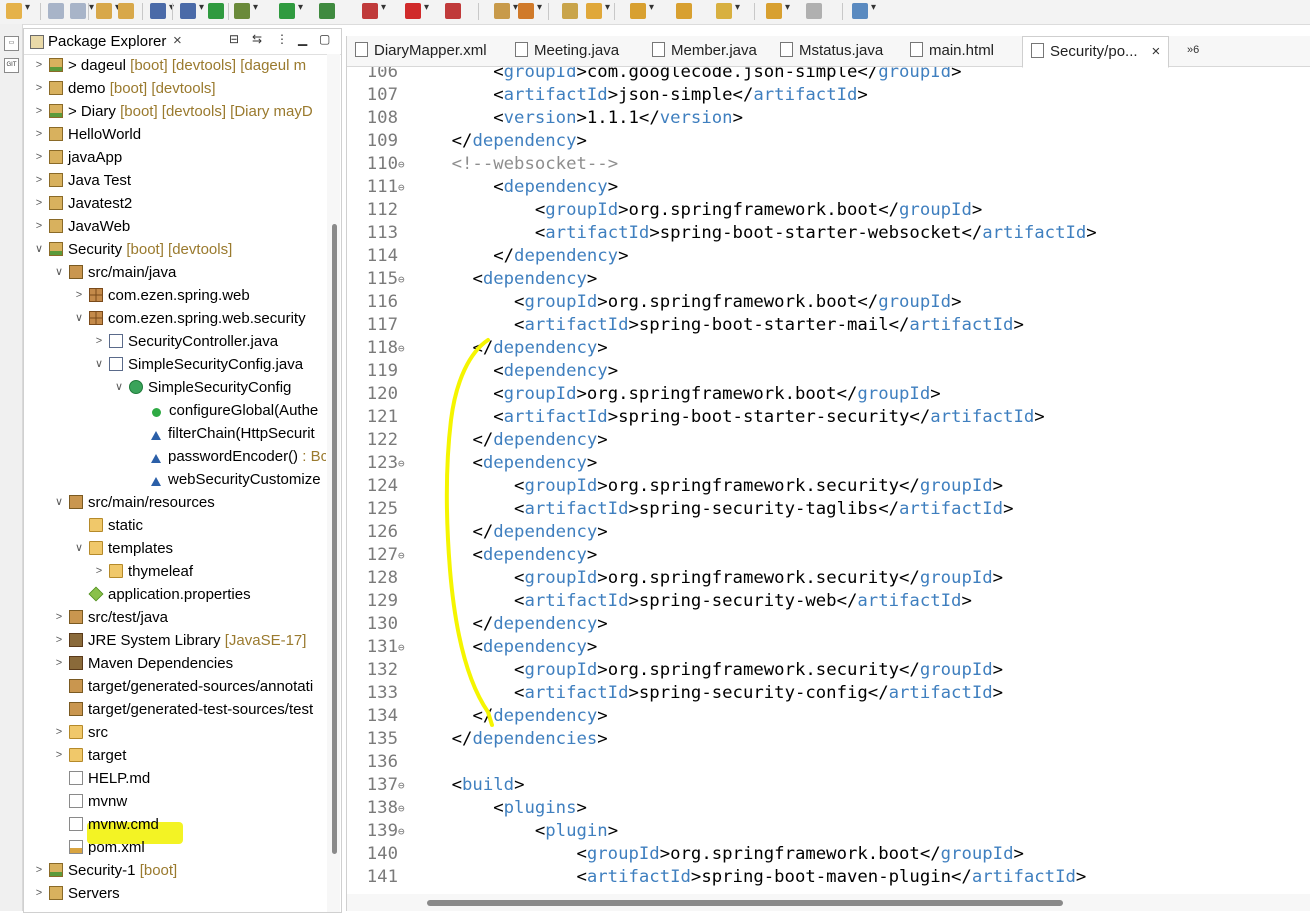 The width and height of the screenshot is (1310, 913). Describe the element at coordinates (89, 801) in the screenshot. I see `tree-item: mvnw` at that location.